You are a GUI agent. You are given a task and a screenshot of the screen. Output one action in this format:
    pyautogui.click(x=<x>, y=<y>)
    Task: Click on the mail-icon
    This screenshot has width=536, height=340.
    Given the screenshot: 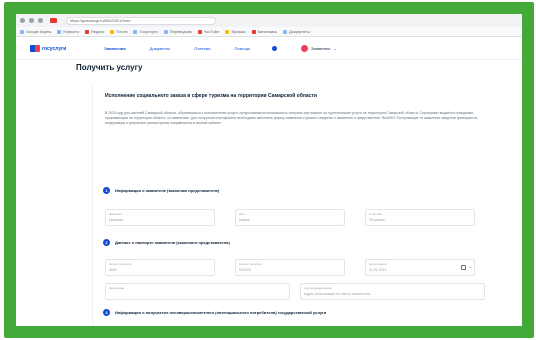 What is the action you would take?
    pyautogui.click(x=112, y=31)
    